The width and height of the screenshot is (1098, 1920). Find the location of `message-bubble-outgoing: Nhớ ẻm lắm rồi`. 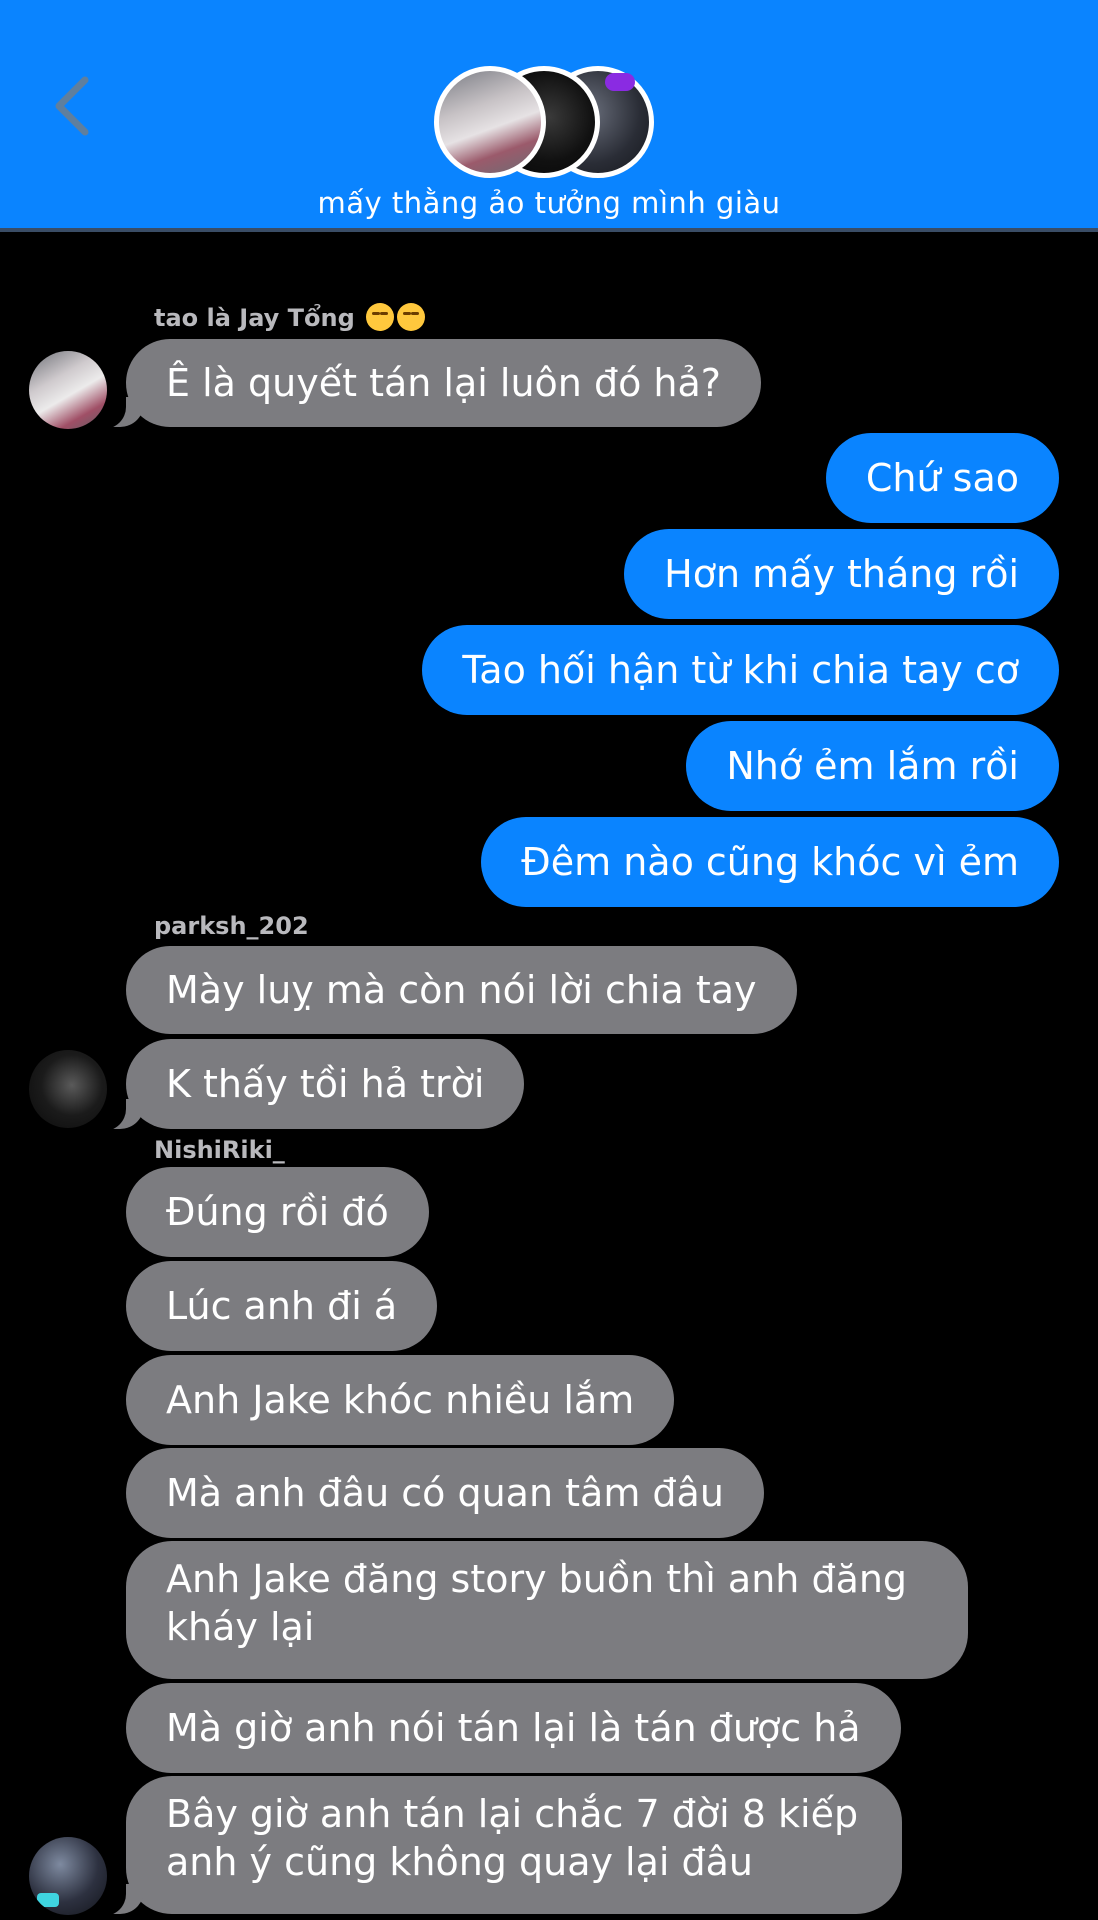

message-bubble-outgoing: Nhớ ẻm lắm rồi is located at coordinates (872, 766).